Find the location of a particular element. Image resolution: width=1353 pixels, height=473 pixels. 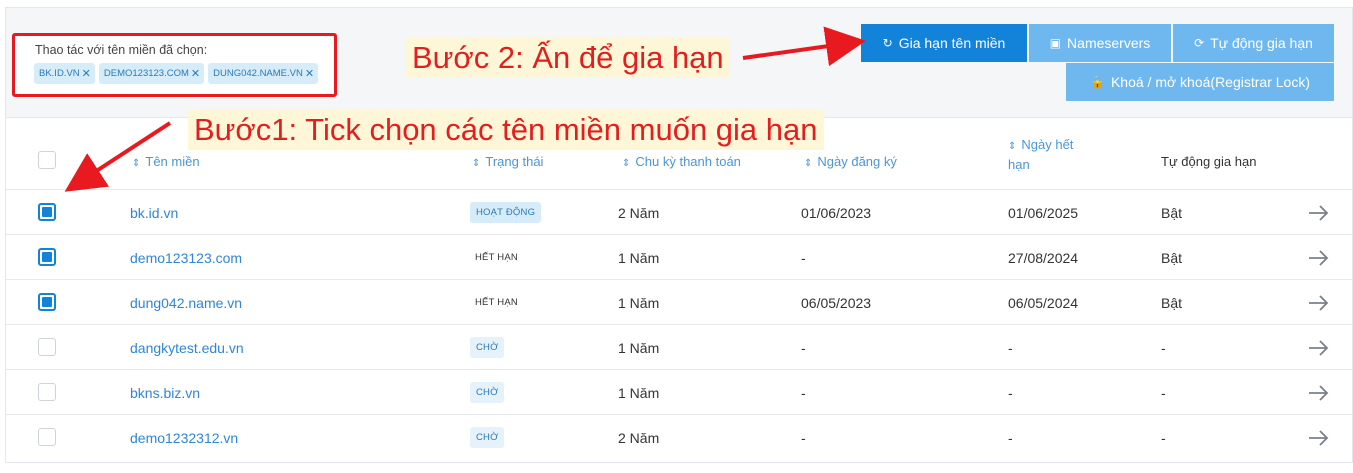

domain-name-cell: demo1232312.vn is located at coordinates (184, 437).